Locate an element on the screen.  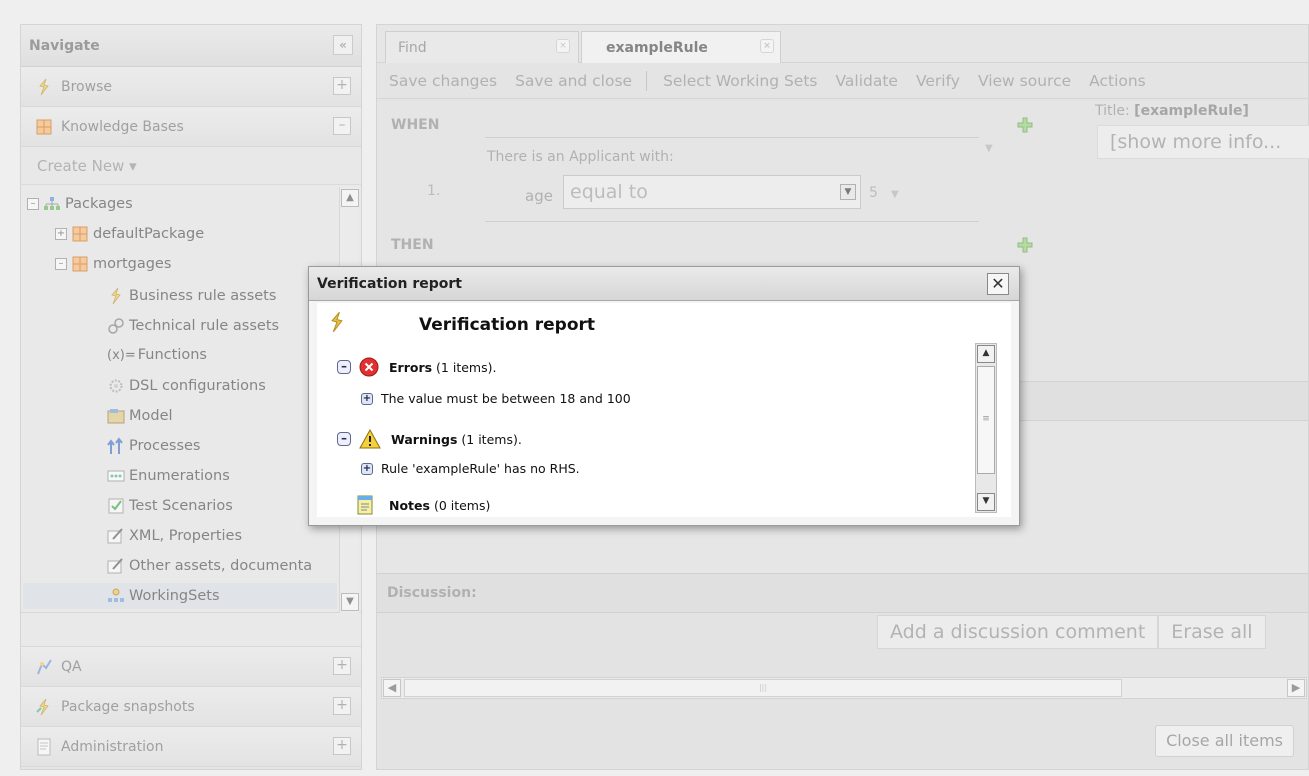
accordion-knowledge-bases: Knowledge Bases – is located at coordinates (191, 127).